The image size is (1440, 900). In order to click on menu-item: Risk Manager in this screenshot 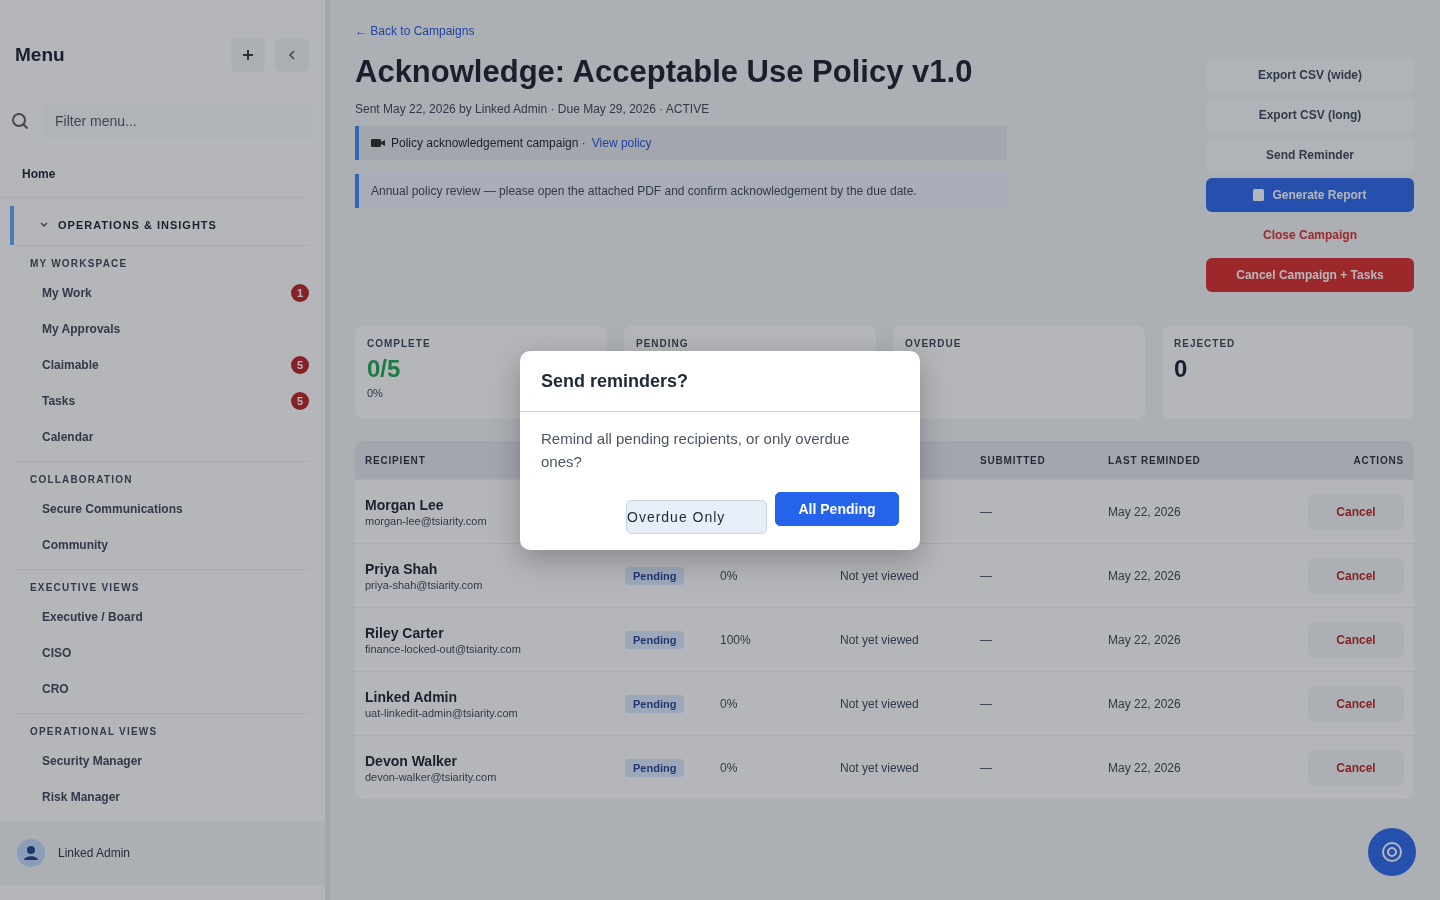, I will do `click(81, 797)`.